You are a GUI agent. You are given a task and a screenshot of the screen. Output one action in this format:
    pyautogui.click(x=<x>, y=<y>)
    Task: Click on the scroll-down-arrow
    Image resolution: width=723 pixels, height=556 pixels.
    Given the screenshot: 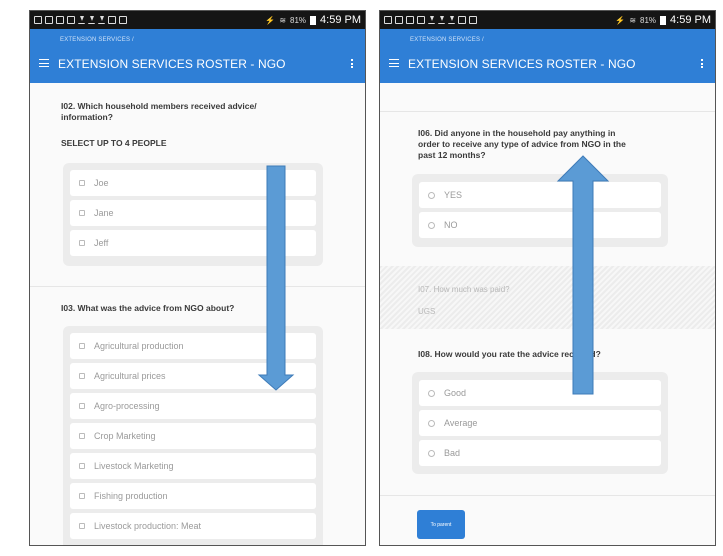 What is the action you would take?
    pyautogui.click(x=276, y=278)
    